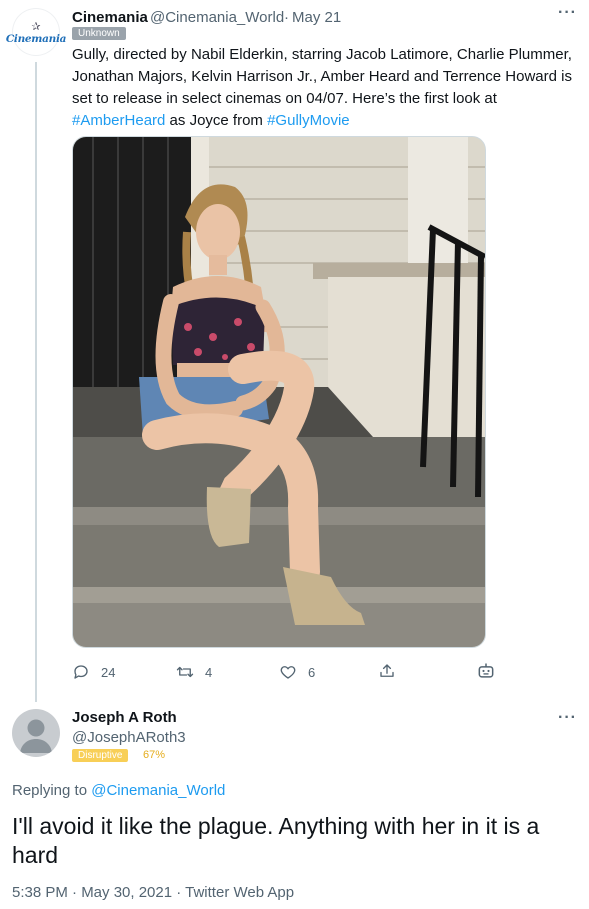  What do you see at coordinates (217, 17) in the screenshot?
I see `author-handle: @Cinemania_World` at bounding box center [217, 17].